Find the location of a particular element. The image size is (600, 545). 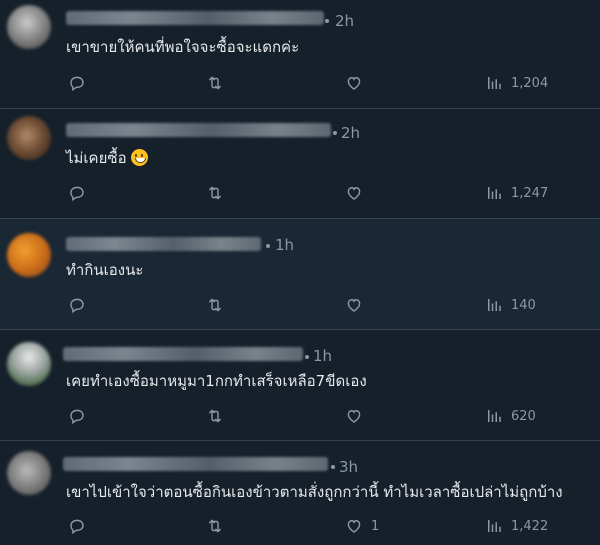

reply-text-content: ไม่เคยซื้อ is located at coordinates (96, 158).